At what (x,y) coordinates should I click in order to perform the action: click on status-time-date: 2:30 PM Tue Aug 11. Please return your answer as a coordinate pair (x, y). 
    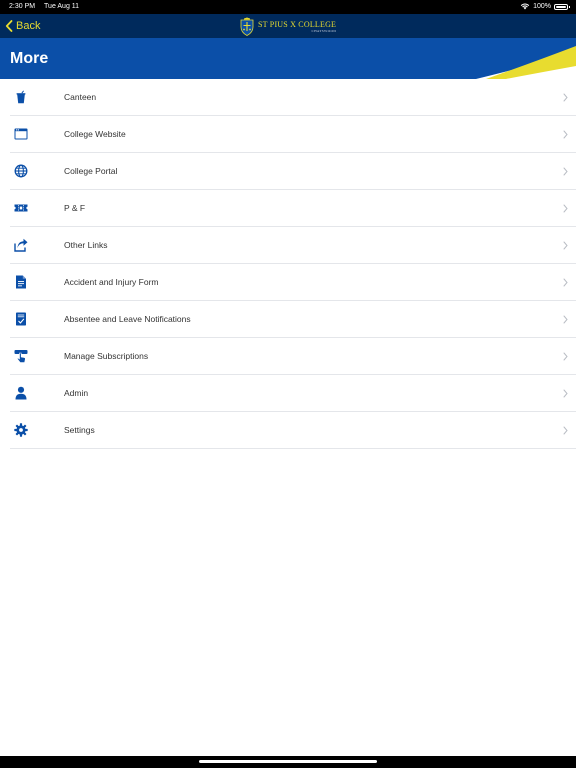
    Looking at the image, I should click on (44, 6).